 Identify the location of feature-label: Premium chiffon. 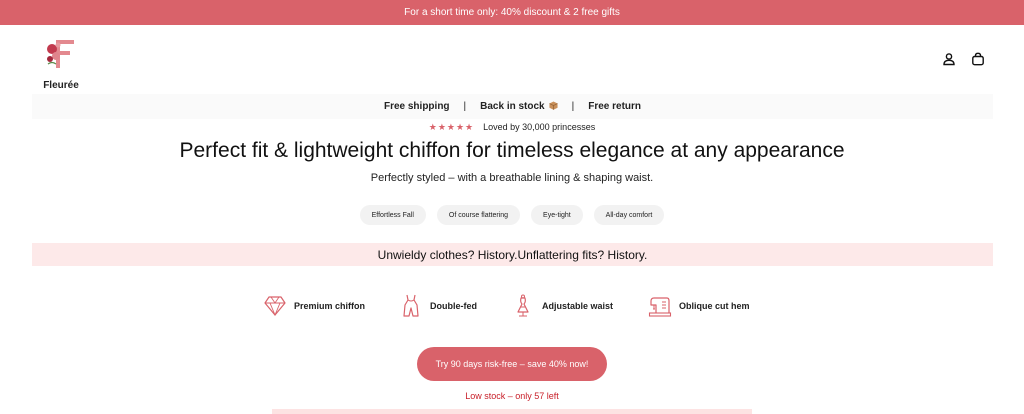
(330, 306).